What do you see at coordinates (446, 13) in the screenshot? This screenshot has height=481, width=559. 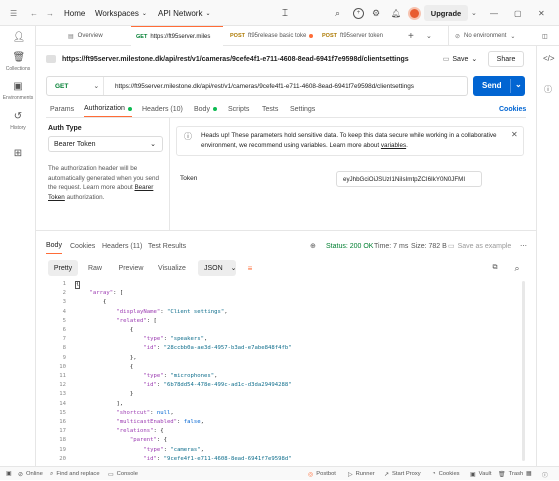 I see `upgrade-button: Upgrade` at bounding box center [446, 13].